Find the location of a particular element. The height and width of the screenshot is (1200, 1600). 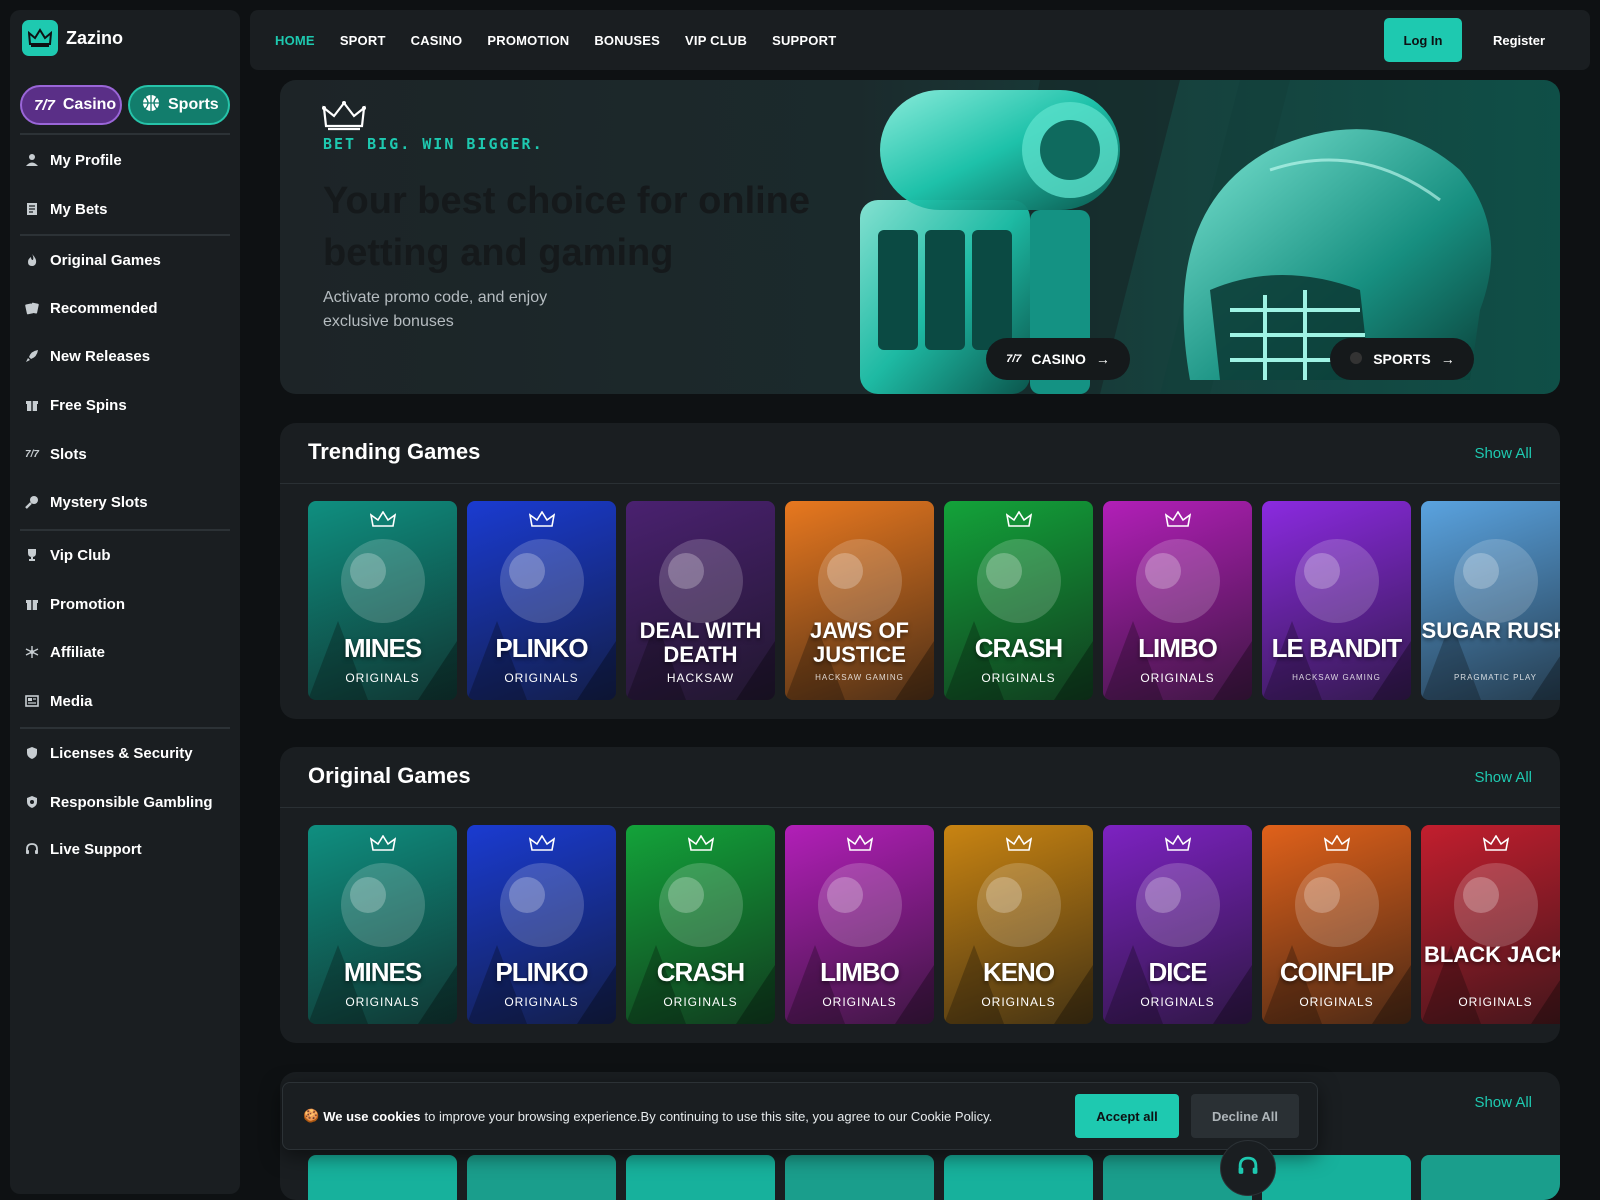

sidebar-item-original-games: Original Games is located at coordinates (127, 260).